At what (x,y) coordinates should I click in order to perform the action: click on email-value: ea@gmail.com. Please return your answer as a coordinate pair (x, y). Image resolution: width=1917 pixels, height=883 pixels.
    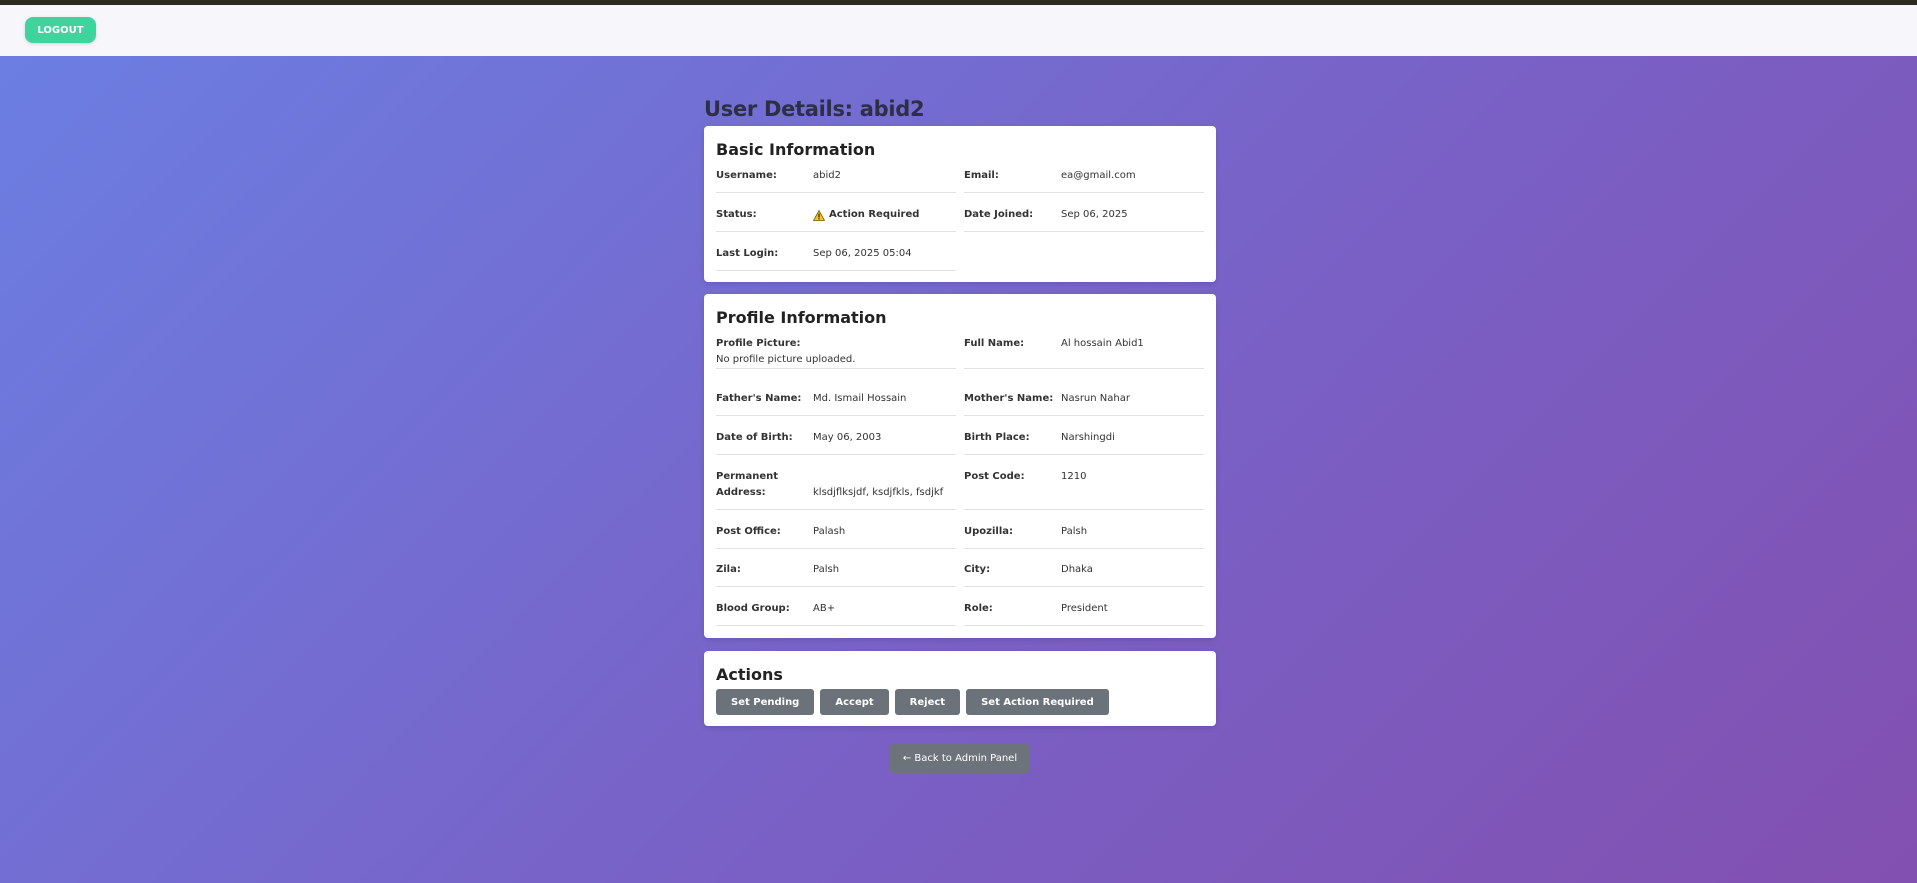
    Looking at the image, I should click on (1098, 175).